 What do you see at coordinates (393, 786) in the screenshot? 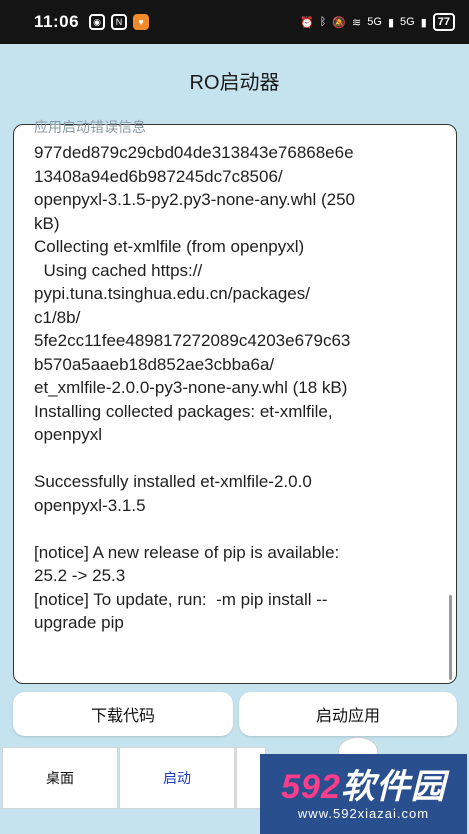
I see `watermark-brand-text: 软件园` at bounding box center [393, 786].